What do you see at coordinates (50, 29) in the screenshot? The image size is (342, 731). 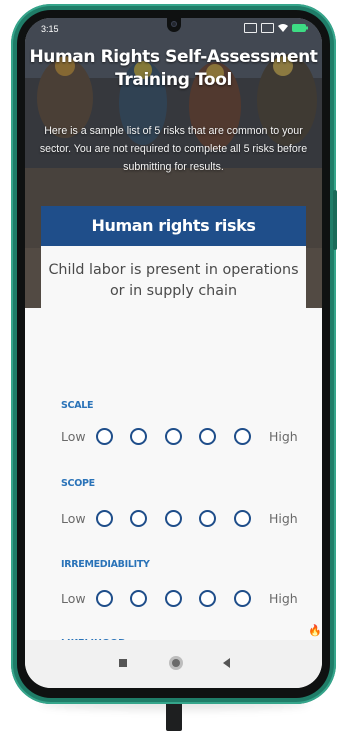 I see `status-time: 3:15` at bounding box center [50, 29].